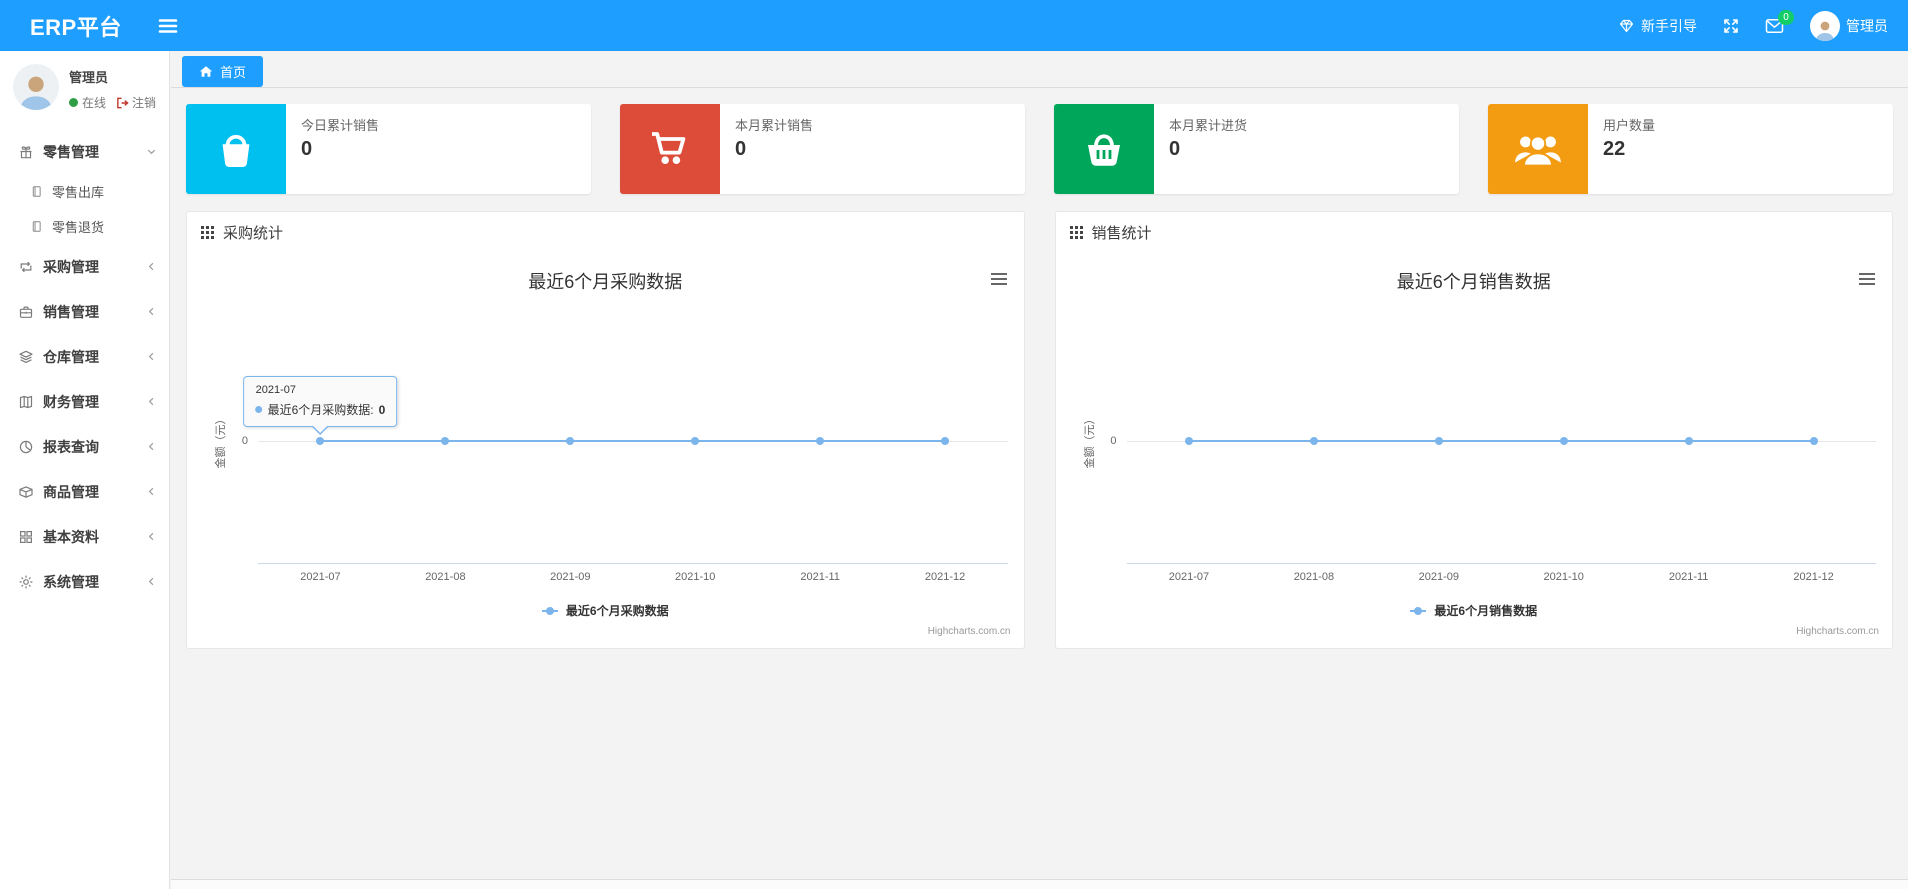 Image resolution: width=1908 pixels, height=889 pixels. I want to click on menu-label: 报表查询, so click(71, 446).